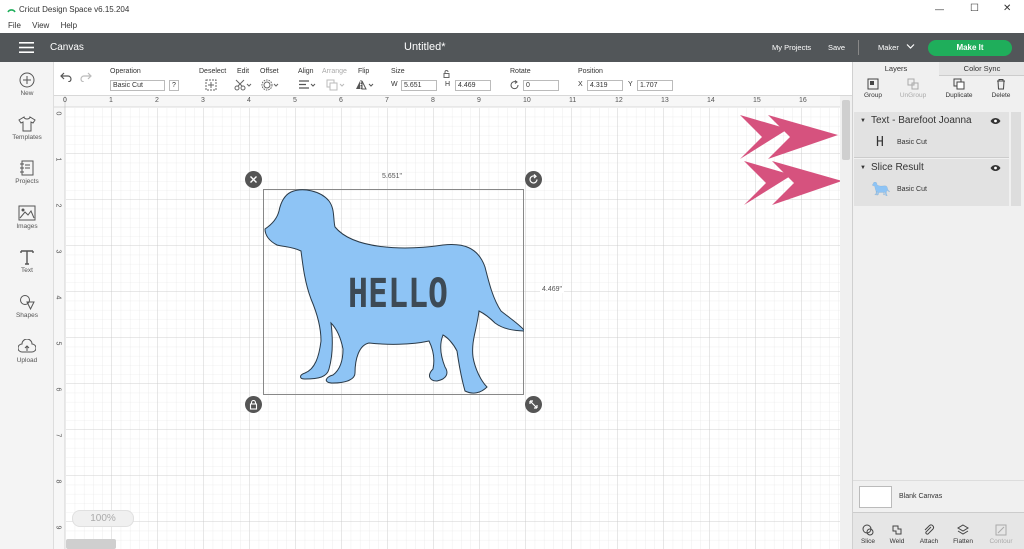 This screenshot has width=1024, height=549. I want to click on sidebar-label-new: New, so click(27, 93).